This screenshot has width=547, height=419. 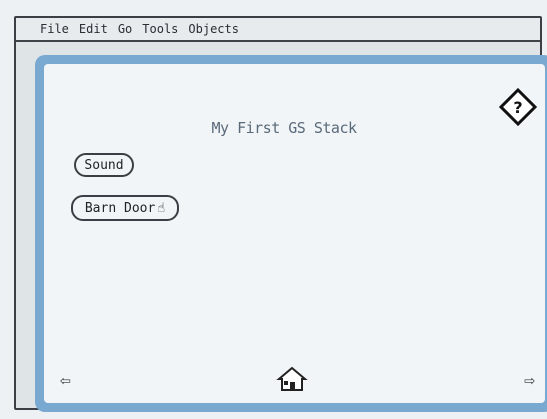 I want to click on menu-objects: Objects, so click(x=213, y=29).